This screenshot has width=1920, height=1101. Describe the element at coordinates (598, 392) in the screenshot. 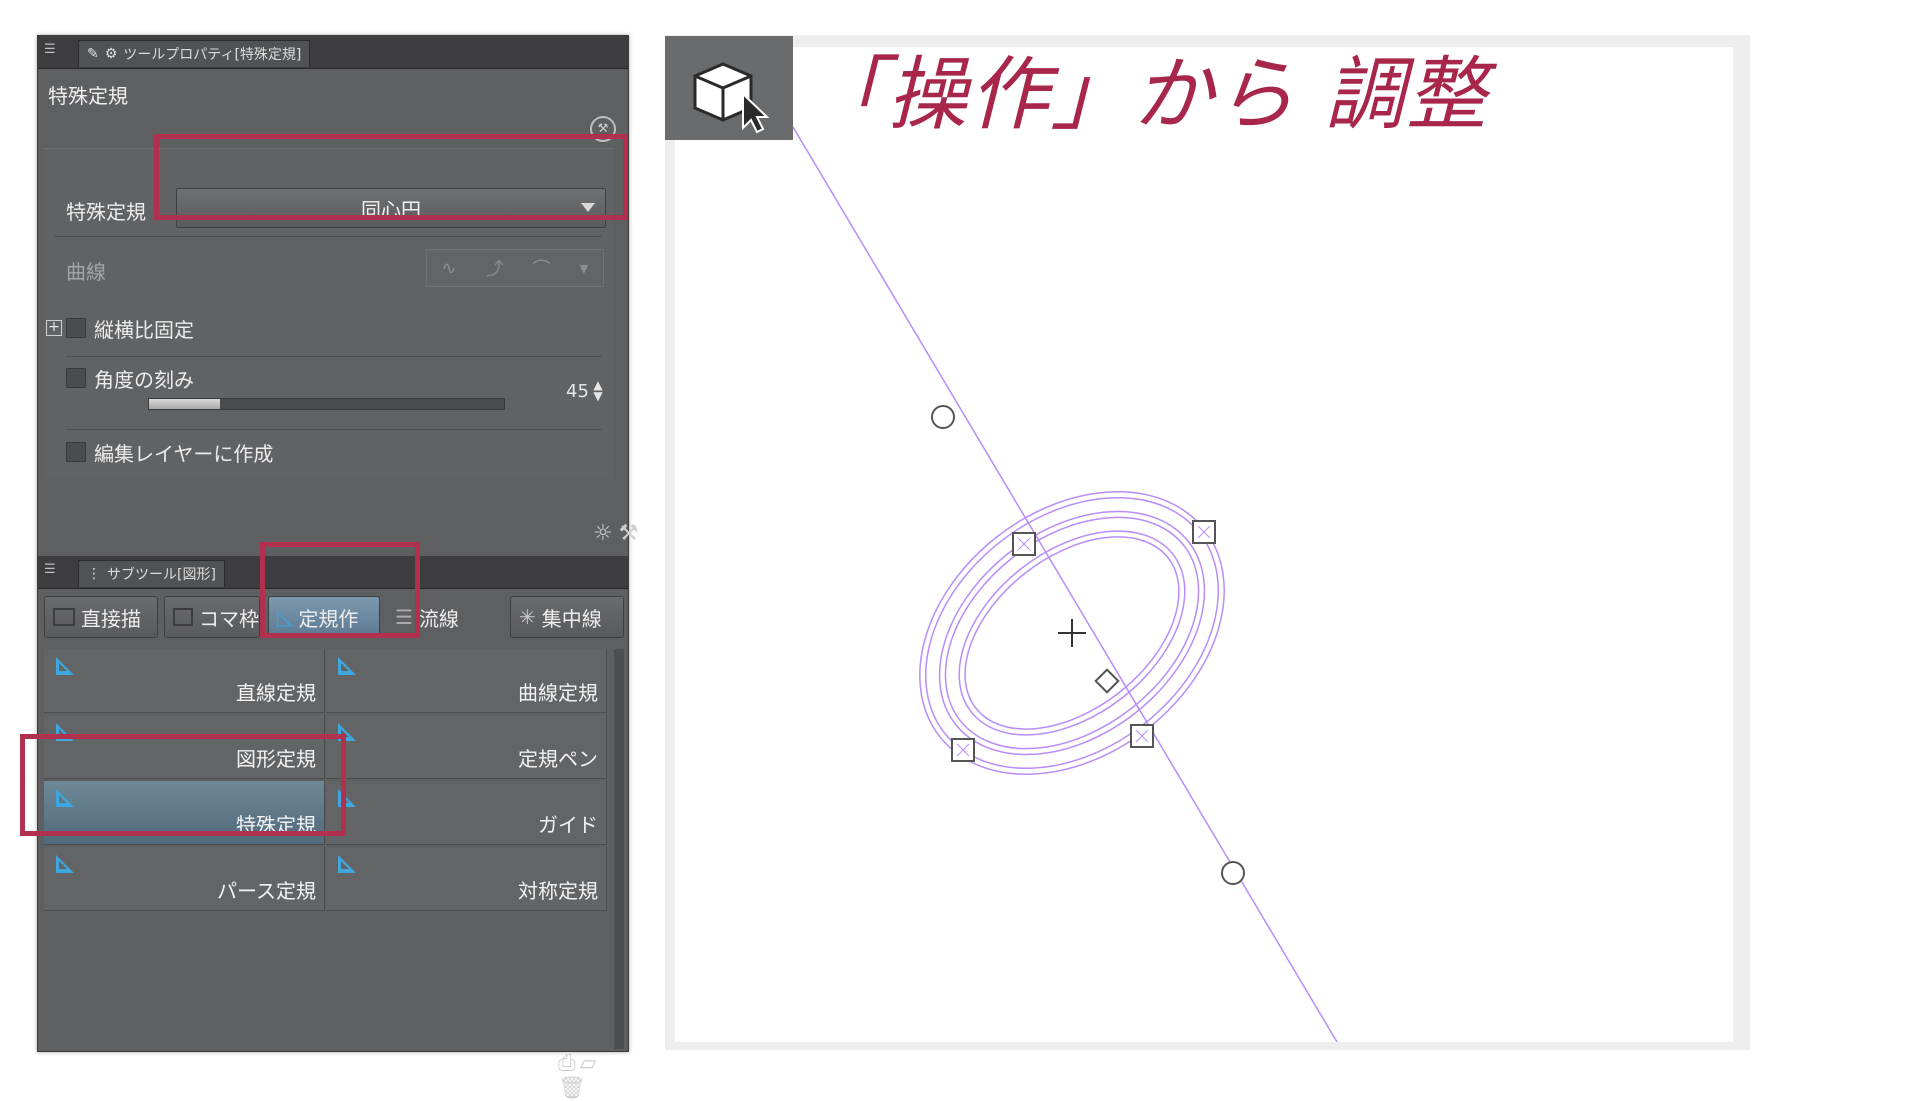

I see `angle-step-spinner: ▲ ▼` at that location.